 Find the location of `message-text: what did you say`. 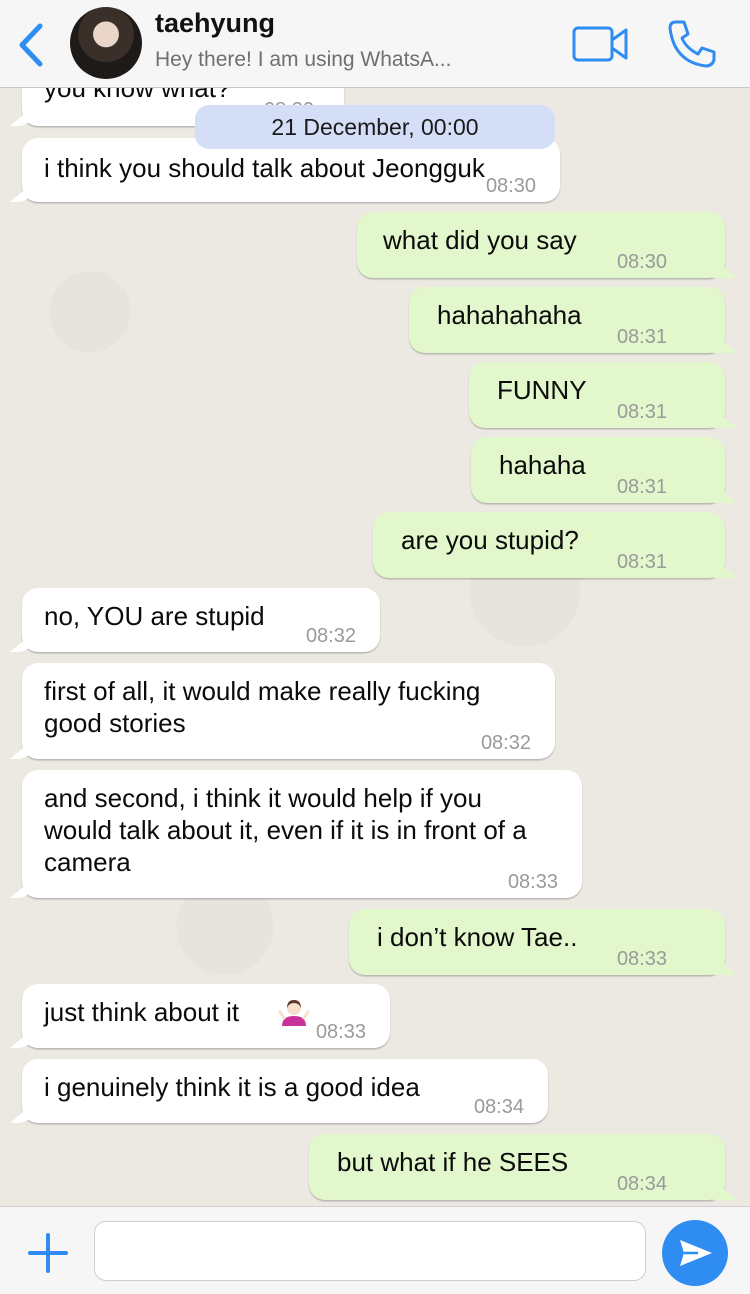

message-text: what did you say is located at coordinates (480, 240).